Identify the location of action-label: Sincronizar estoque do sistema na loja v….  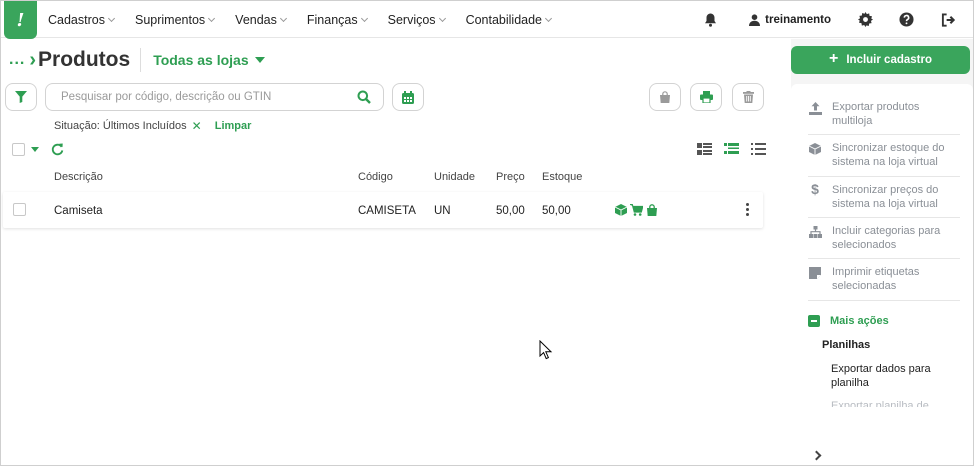
(888, 155).